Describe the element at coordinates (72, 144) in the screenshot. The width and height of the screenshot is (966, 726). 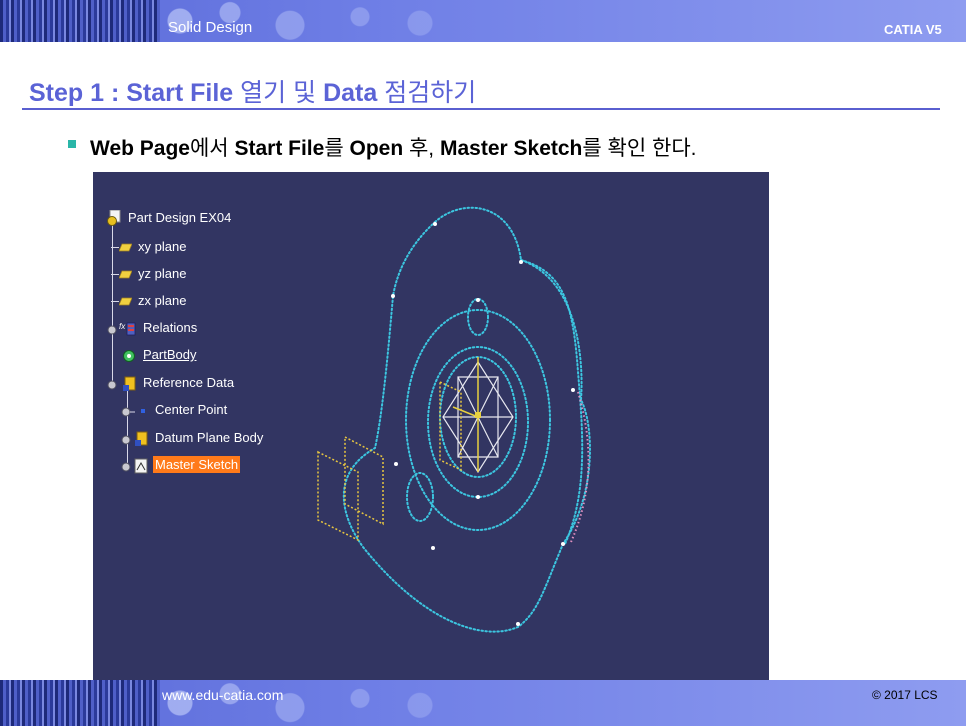
I see `bullet-icon` at that location.